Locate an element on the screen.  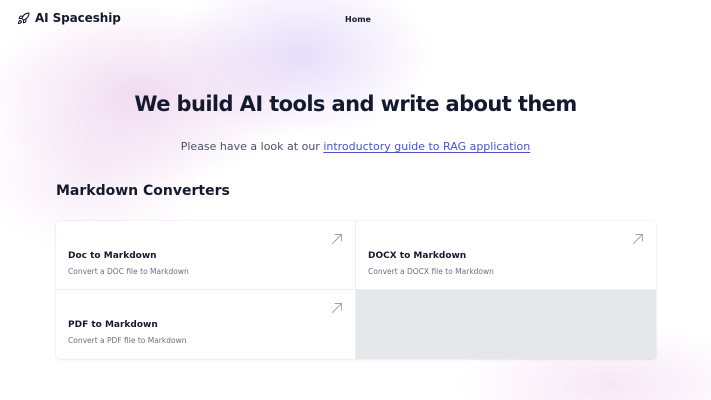
card-description: Convert a DOC file to Markdown is located at coordinates (128, 271).